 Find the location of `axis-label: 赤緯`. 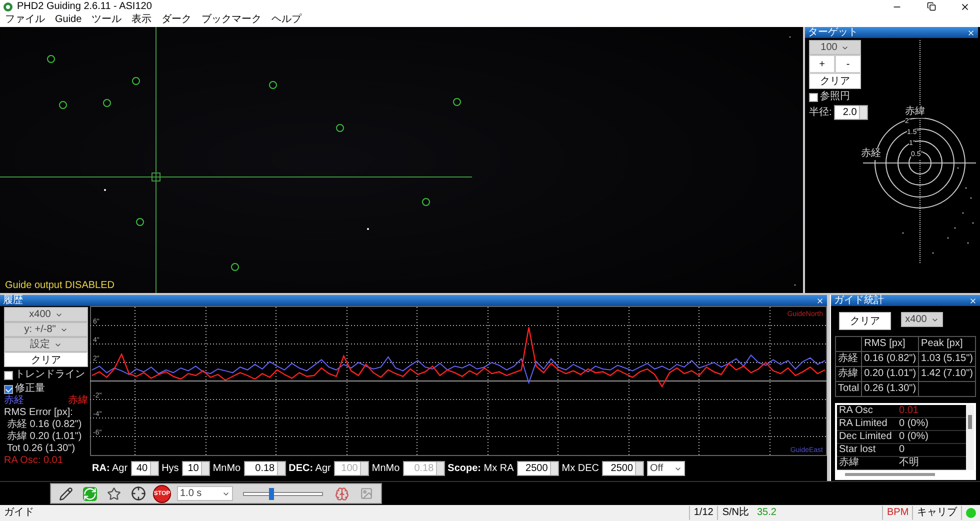

axis-label: 赤緯 is located at coordinates (915, 112).